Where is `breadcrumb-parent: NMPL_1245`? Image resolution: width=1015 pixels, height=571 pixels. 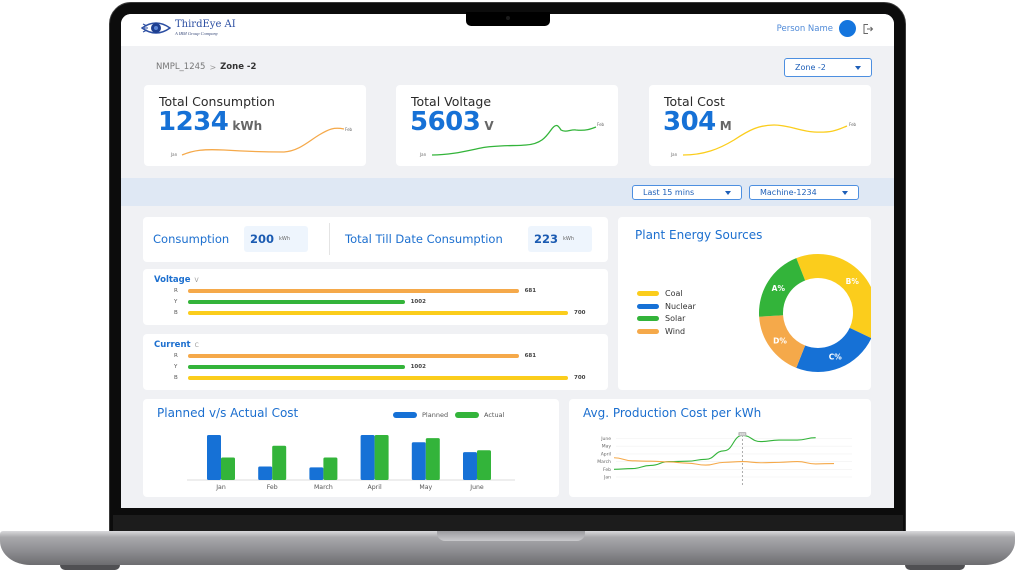
breadcrumb-parent: NMPL_1245 is located at coordinates (180, 67).